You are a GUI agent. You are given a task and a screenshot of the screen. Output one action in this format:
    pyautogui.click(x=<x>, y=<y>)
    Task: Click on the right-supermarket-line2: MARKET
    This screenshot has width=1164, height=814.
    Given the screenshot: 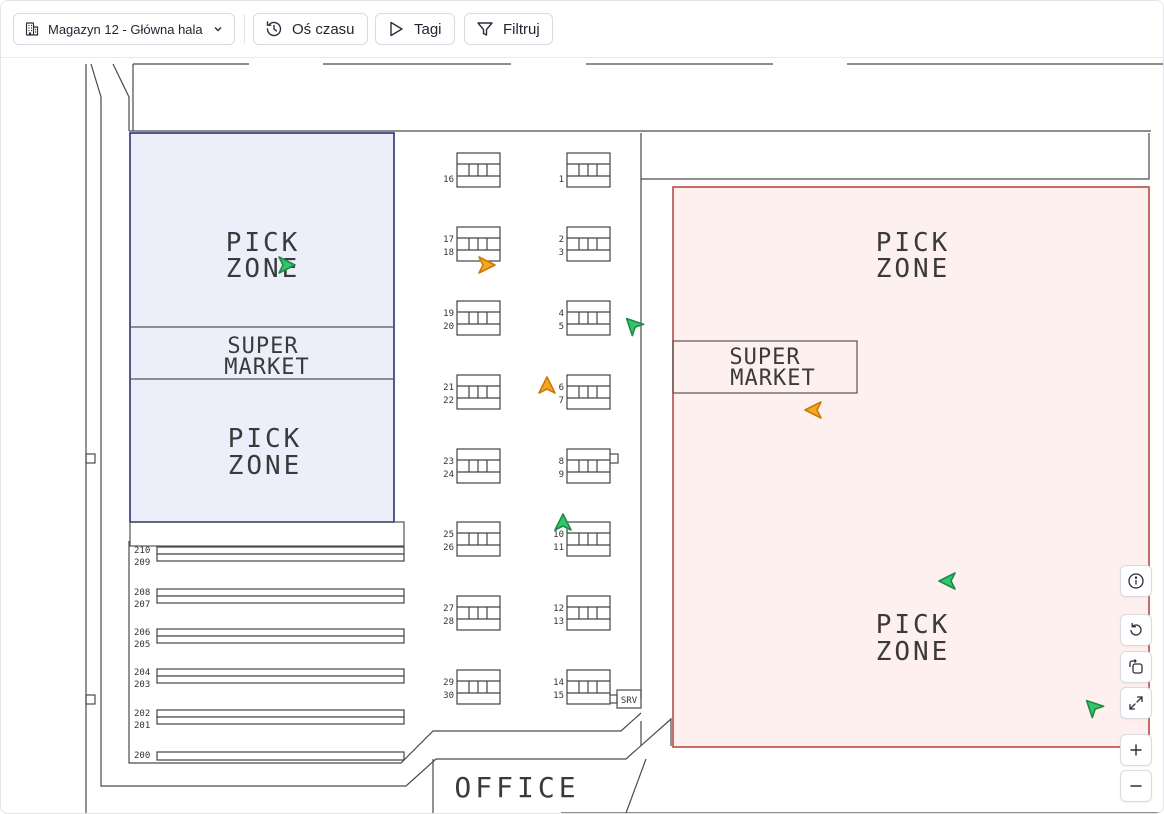 What is the action you would take?
    pyautogui.click(x=772, y=378)
    